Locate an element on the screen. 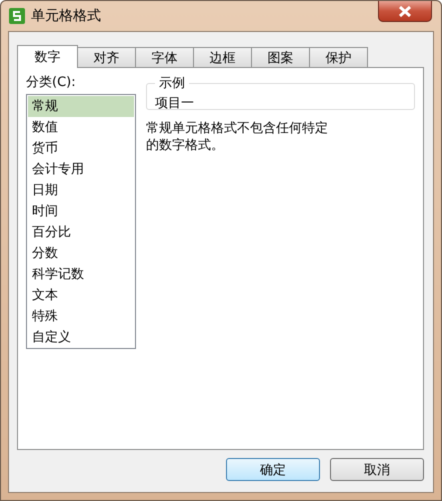 The height and width of the screenshot is (501, 442). list-item: 常规 is located at coordinates (81, 106).